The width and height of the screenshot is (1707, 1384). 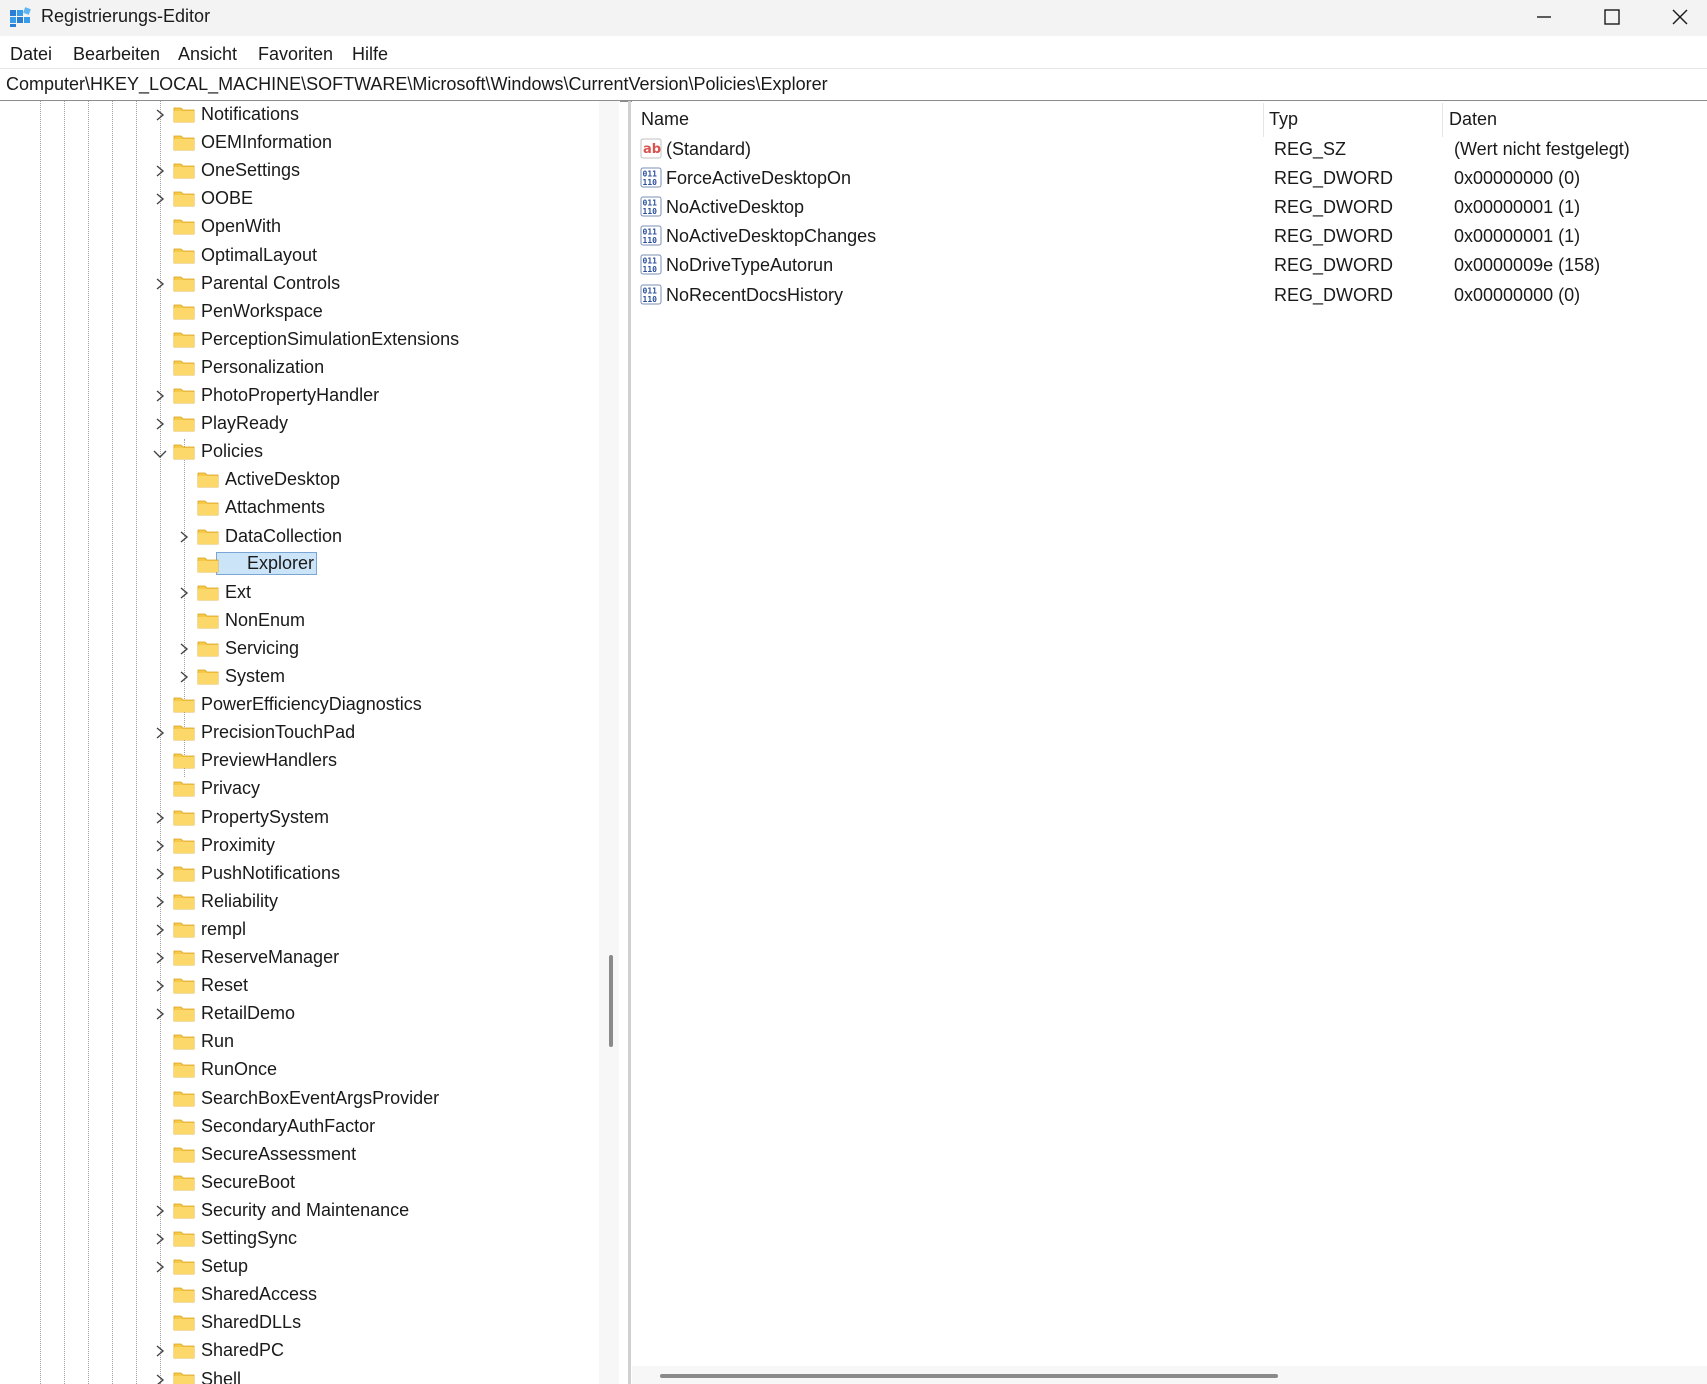 I want to click on tree-item: Shell, so click(x=300, y=1375).